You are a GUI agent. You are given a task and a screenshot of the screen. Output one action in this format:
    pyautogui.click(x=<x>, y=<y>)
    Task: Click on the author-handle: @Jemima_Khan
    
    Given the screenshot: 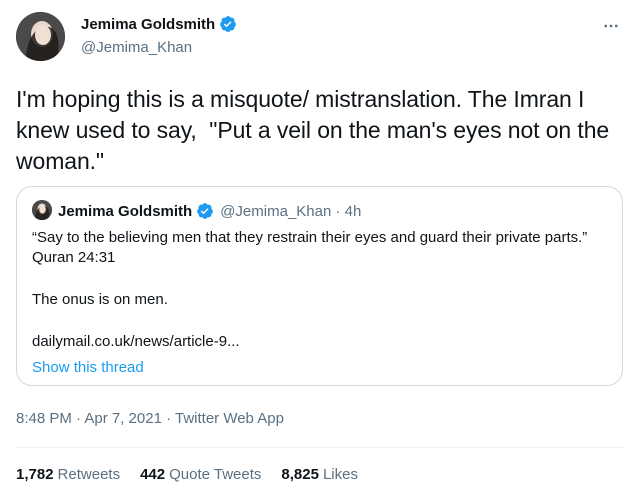 What is the action you would take?
    pyautogui.click(x=136, y=47)
    